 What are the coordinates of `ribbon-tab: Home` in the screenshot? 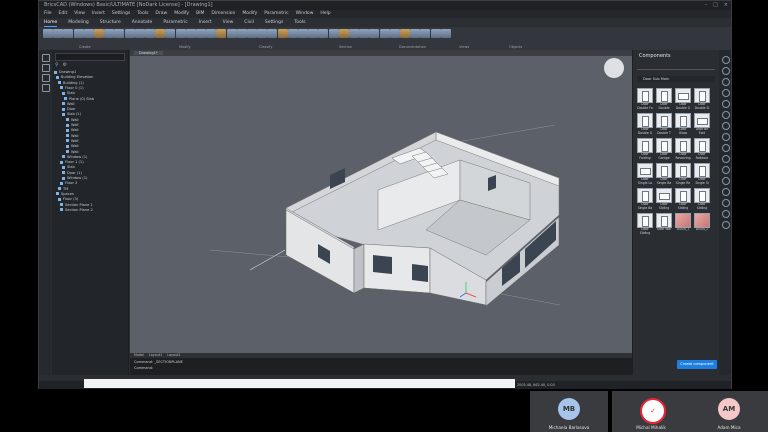 It's located at (51, 22).